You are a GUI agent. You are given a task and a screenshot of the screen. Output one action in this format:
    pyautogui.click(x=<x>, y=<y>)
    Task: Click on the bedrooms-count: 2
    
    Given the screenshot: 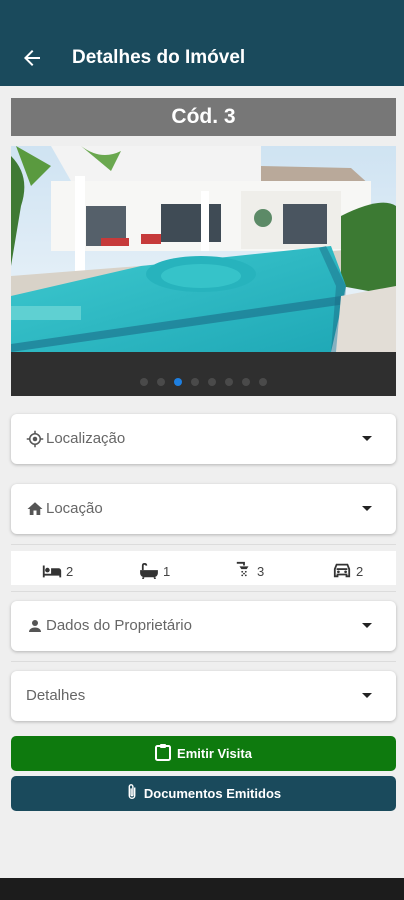 What is the action you would take?
    pyautogui.click(x=70, y=571)
    